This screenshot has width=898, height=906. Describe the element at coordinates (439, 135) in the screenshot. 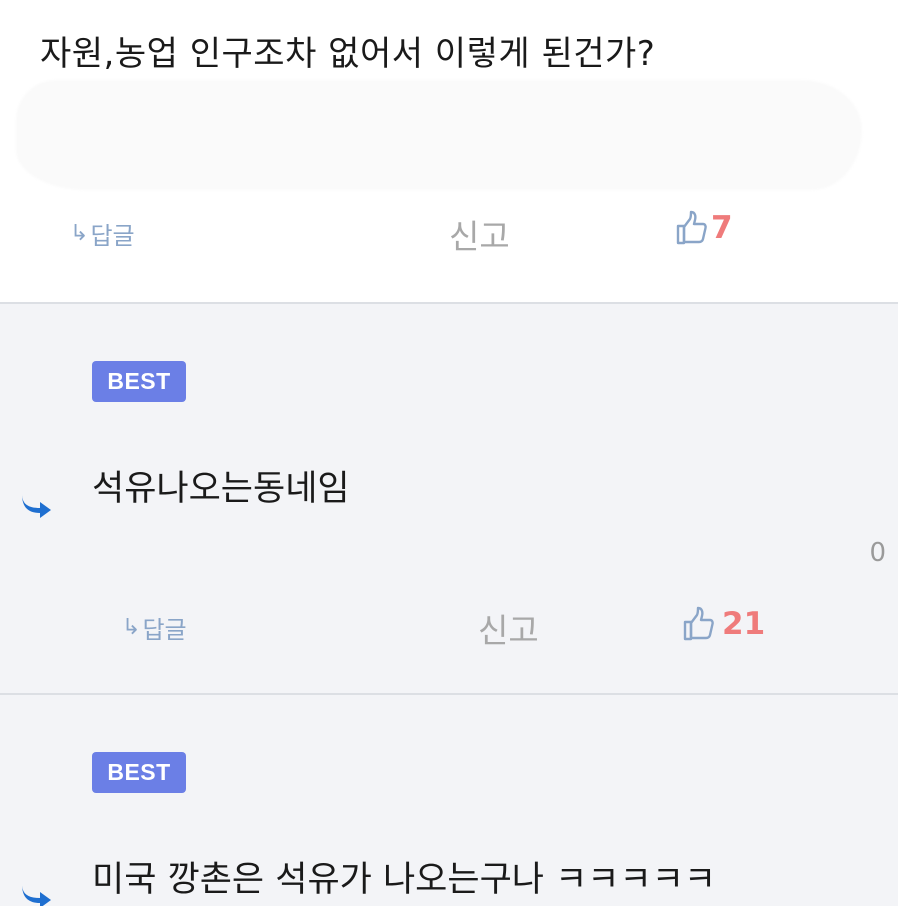

I see `redacted-area` at that location.